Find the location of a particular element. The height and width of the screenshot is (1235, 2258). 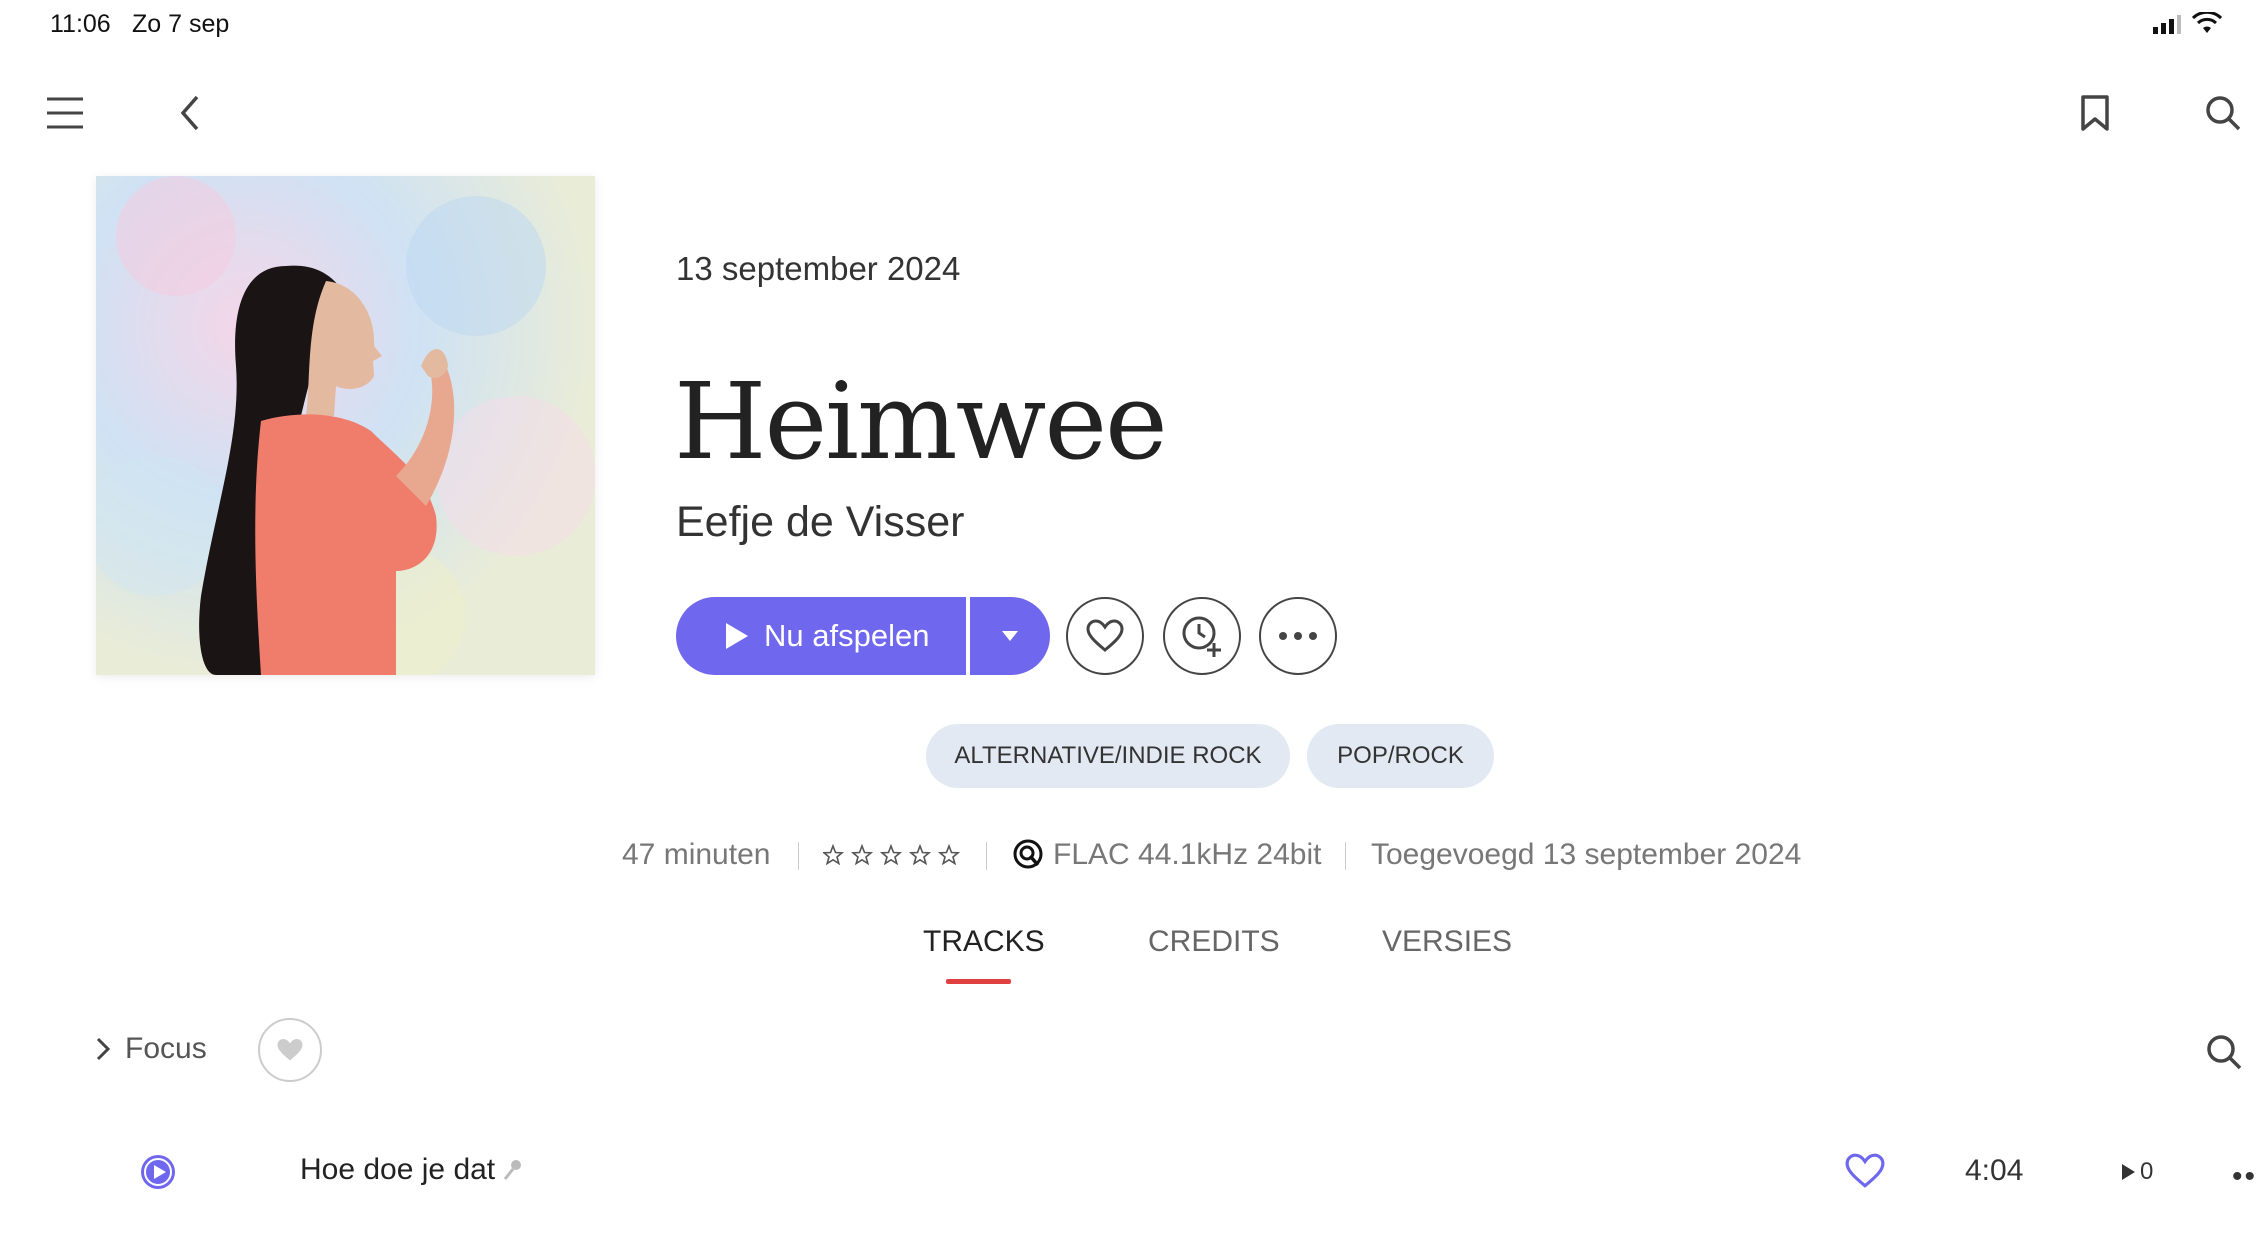

track-duration: 4:04 is located at coordinates (1994, 1170).